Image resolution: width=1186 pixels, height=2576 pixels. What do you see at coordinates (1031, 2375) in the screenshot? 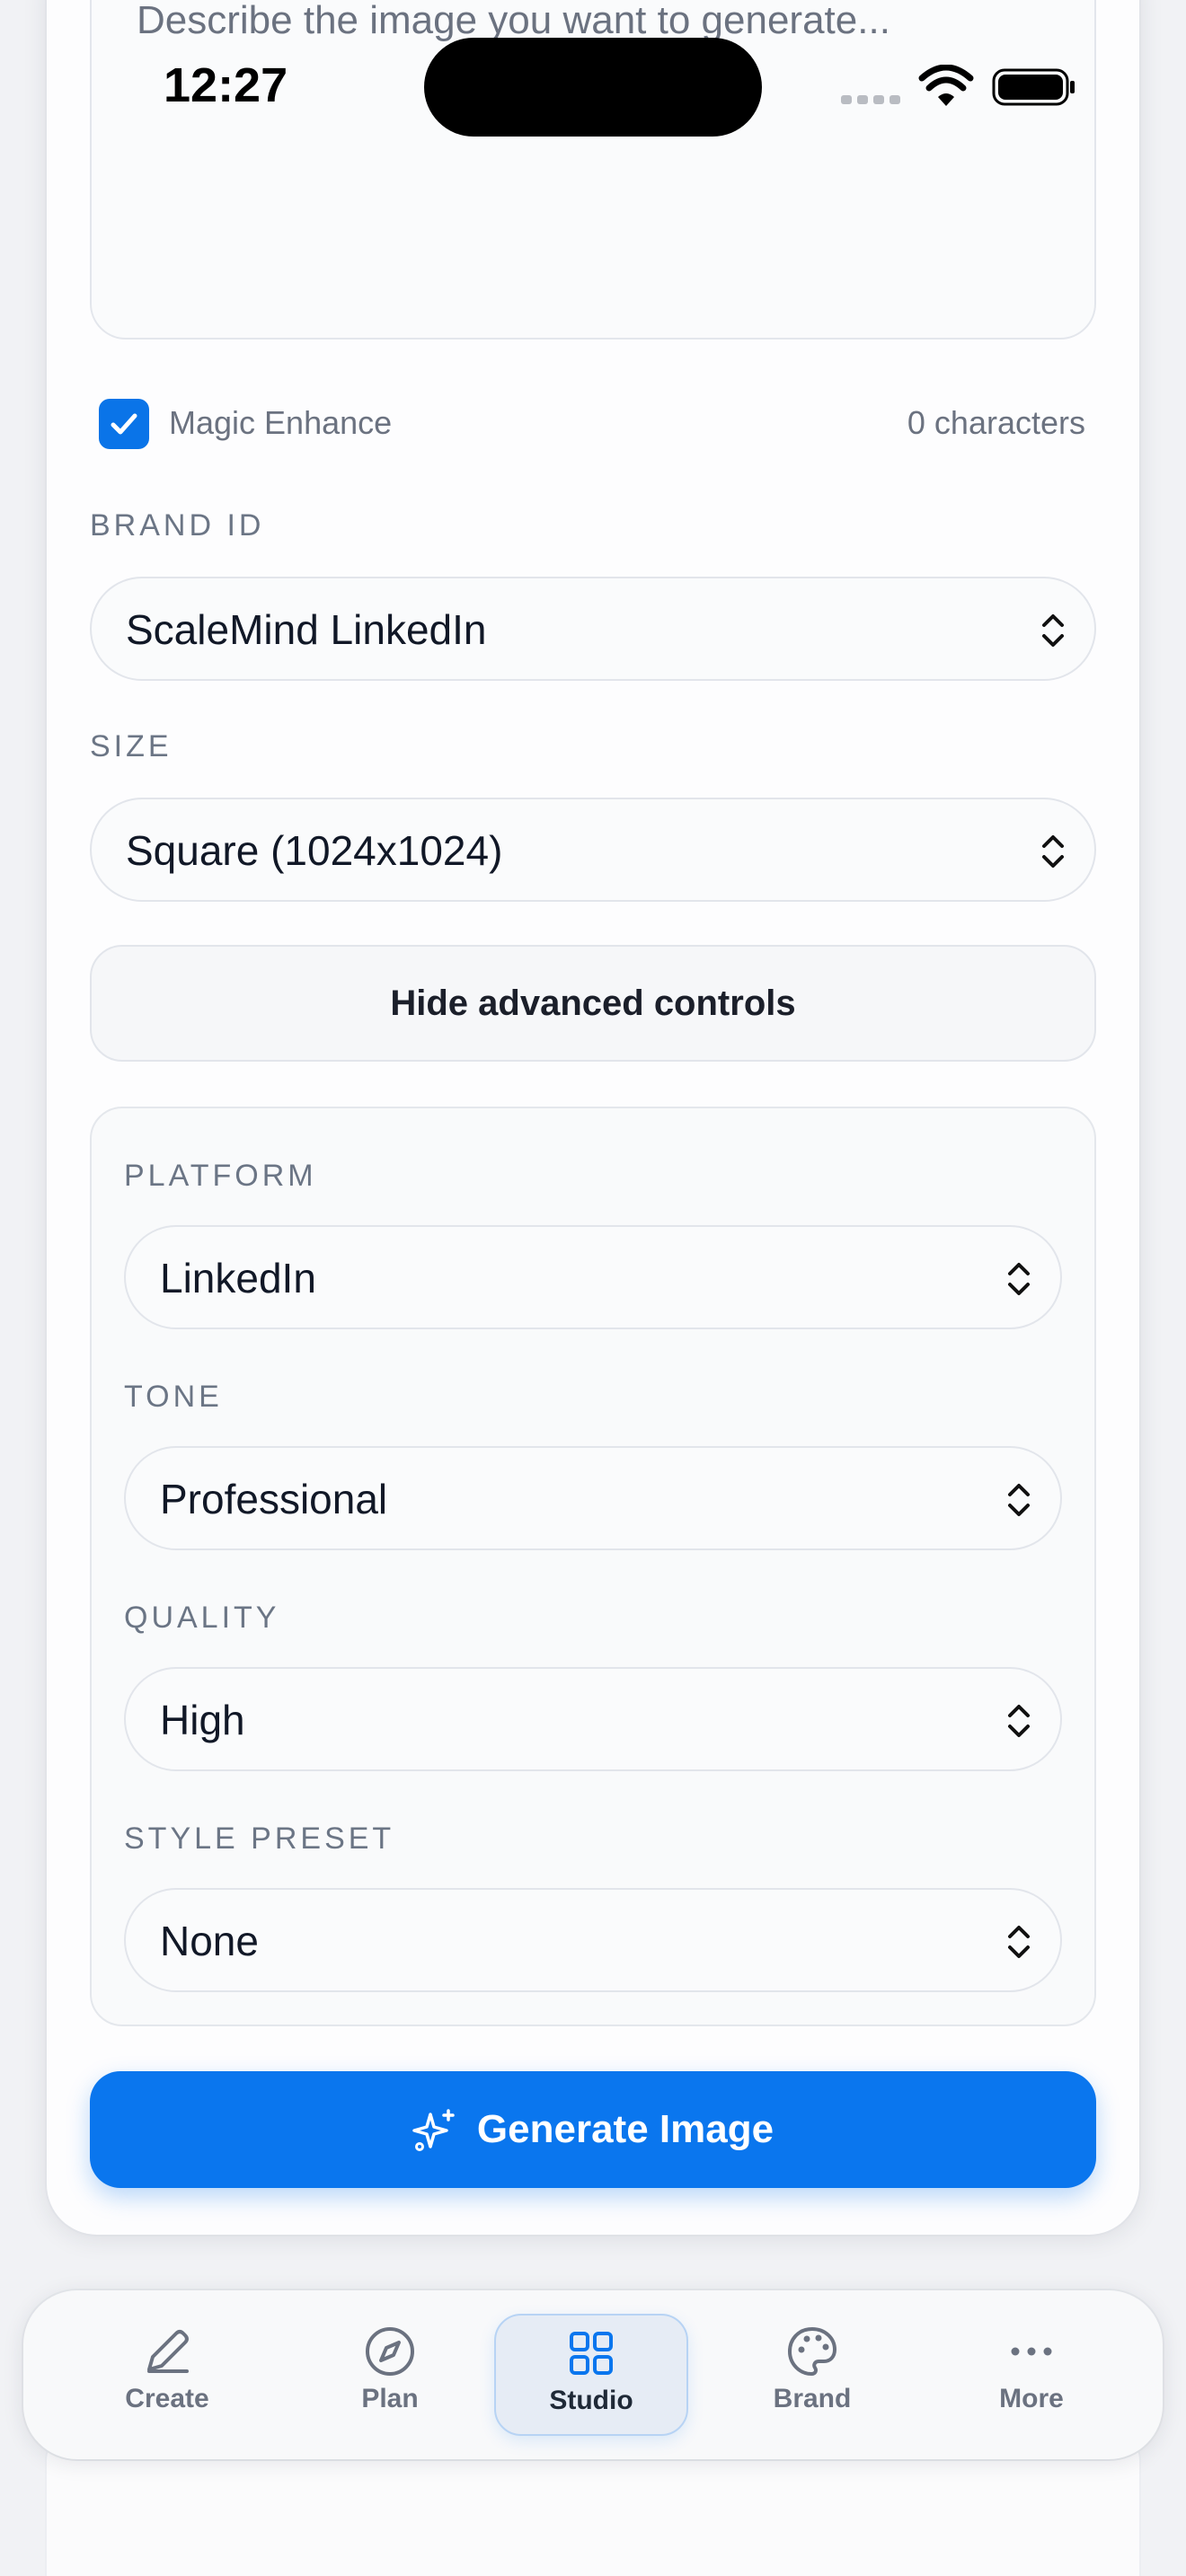
I see `tab-more: More` at bounding box center [1031, 2375].